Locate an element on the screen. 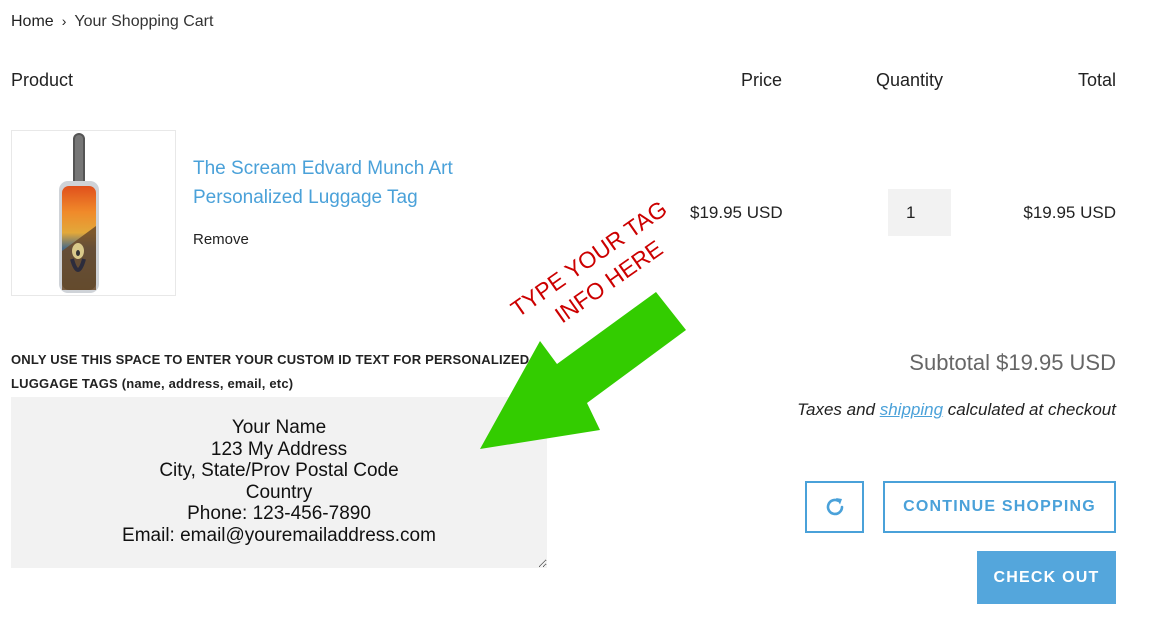 This screenshot has width=1176, height=635. item-price: $19.95 USD is located at coordinates (736, 212).